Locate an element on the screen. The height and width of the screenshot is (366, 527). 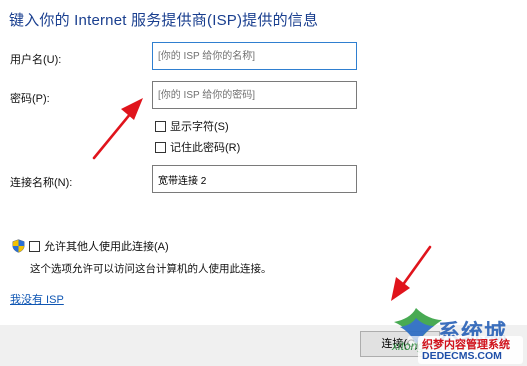
show-characters-checkbox is located at coordinates (160, 126).